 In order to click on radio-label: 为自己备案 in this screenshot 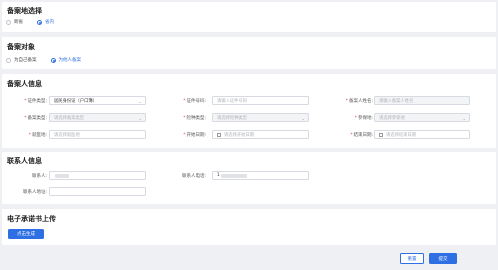, I will do `click(25, 60)`.